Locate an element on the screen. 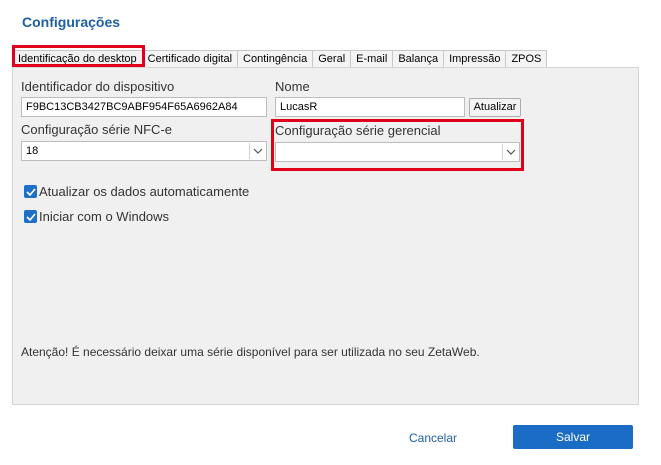 Image resolution: width=661 pixels, height=465 pixels. tab-email: E-mail is located at coordinates (372, 58).